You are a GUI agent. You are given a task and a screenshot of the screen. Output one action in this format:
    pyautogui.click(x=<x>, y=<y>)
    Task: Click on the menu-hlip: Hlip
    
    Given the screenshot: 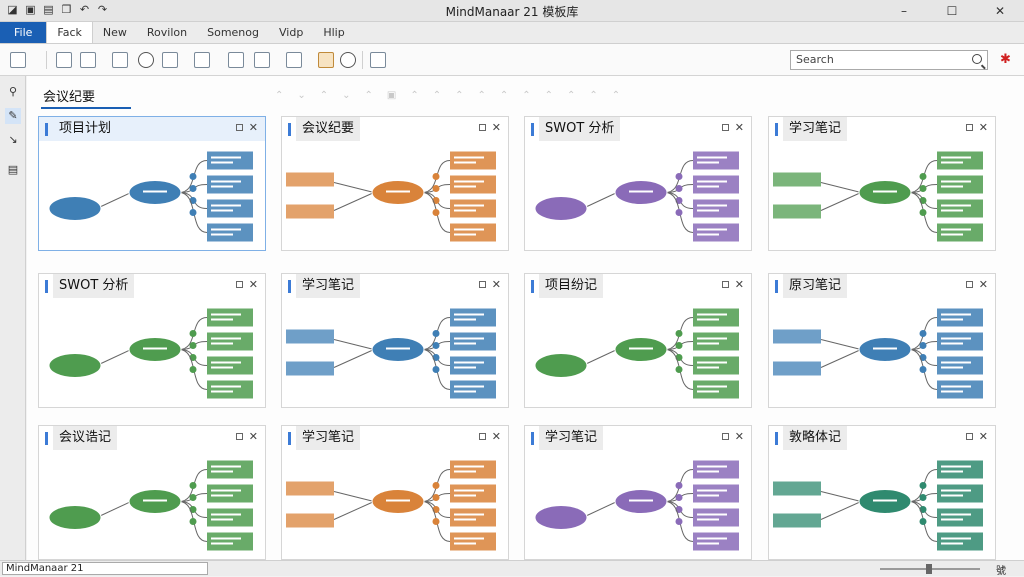 What is the action you would take?
    pyautogui.click(x=333, y=32)
    